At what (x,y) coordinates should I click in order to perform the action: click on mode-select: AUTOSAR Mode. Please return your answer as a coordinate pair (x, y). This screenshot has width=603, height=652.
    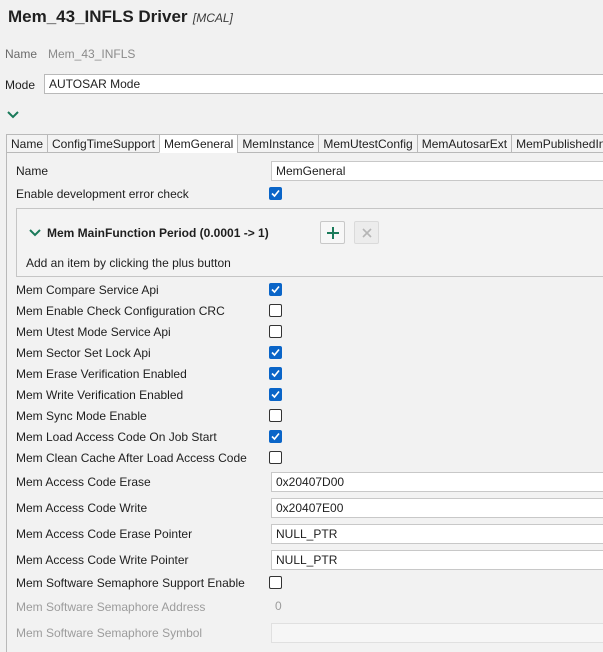
    Looking at the image, I should click on (323, 84).